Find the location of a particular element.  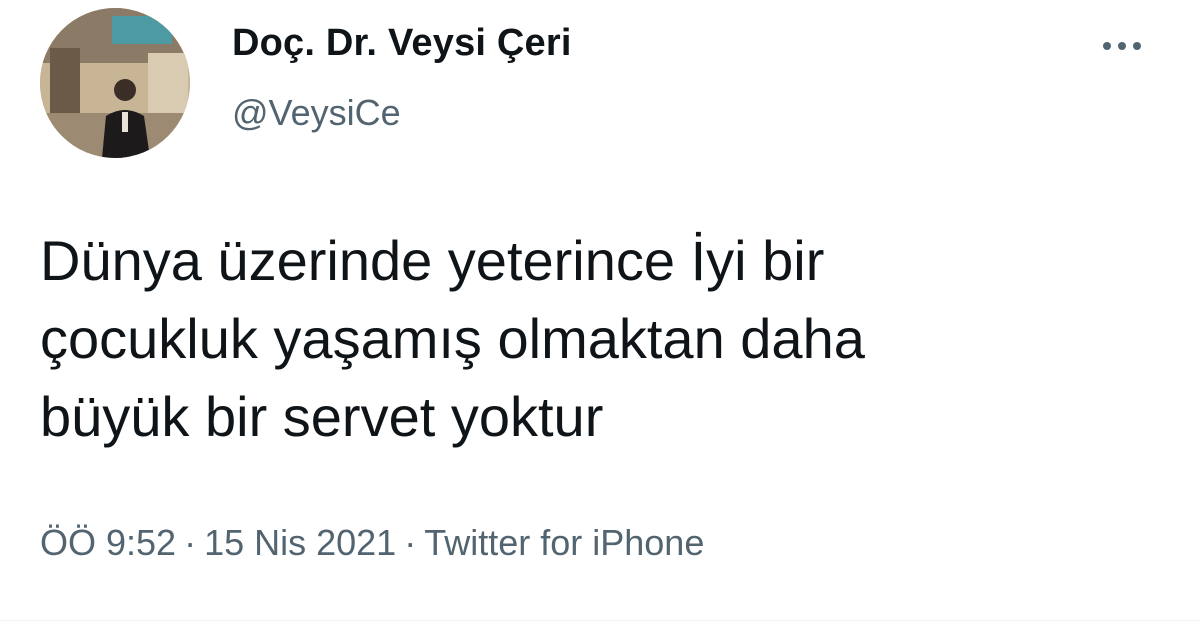

more-options-button is located at coordinates (1122, 46).